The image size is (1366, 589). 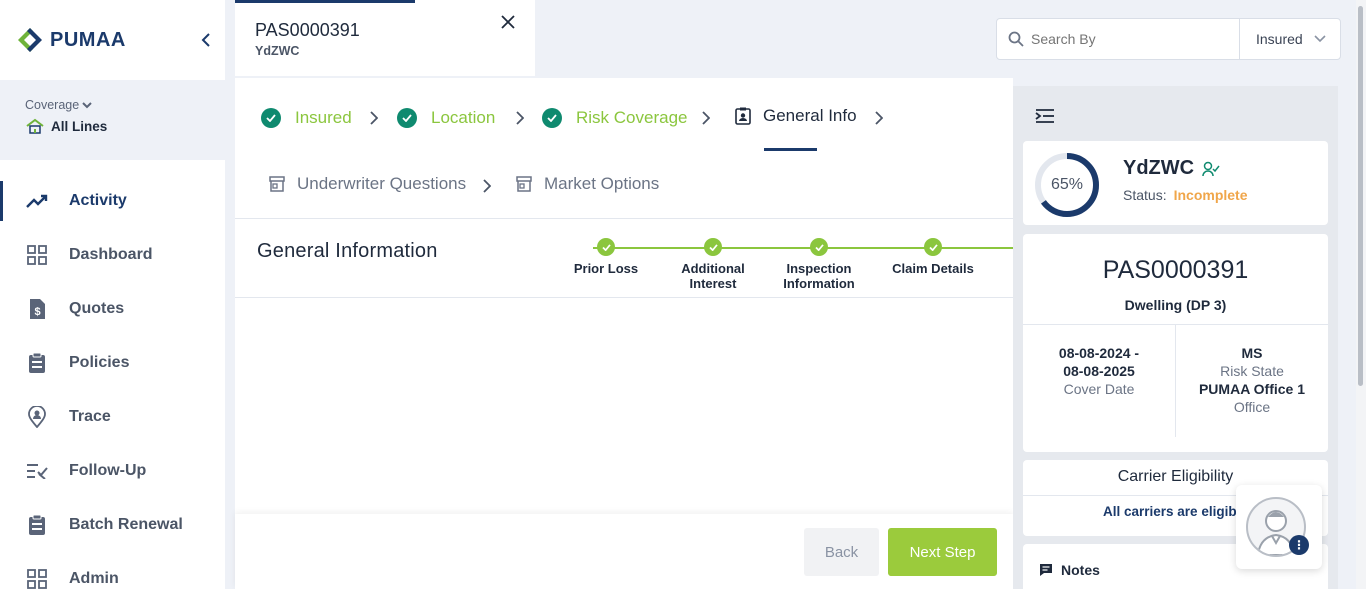 What do you see at coordinates (1175, 305) in the screenshot?
I see `policy-type: Dwelling (DP 3)` at bounding box center [1175, 305].